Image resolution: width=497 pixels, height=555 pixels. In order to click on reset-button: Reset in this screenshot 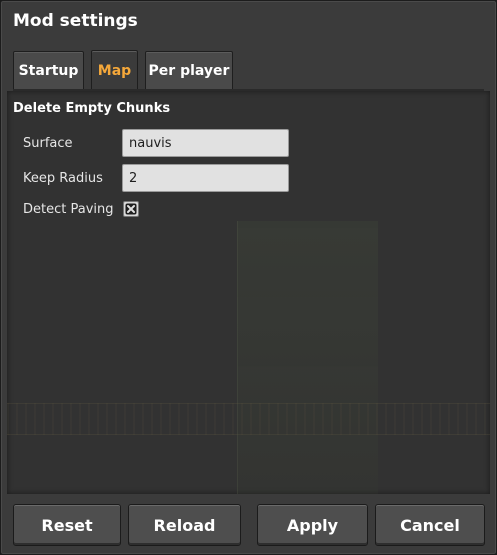, I will do `click(67, 525)`.